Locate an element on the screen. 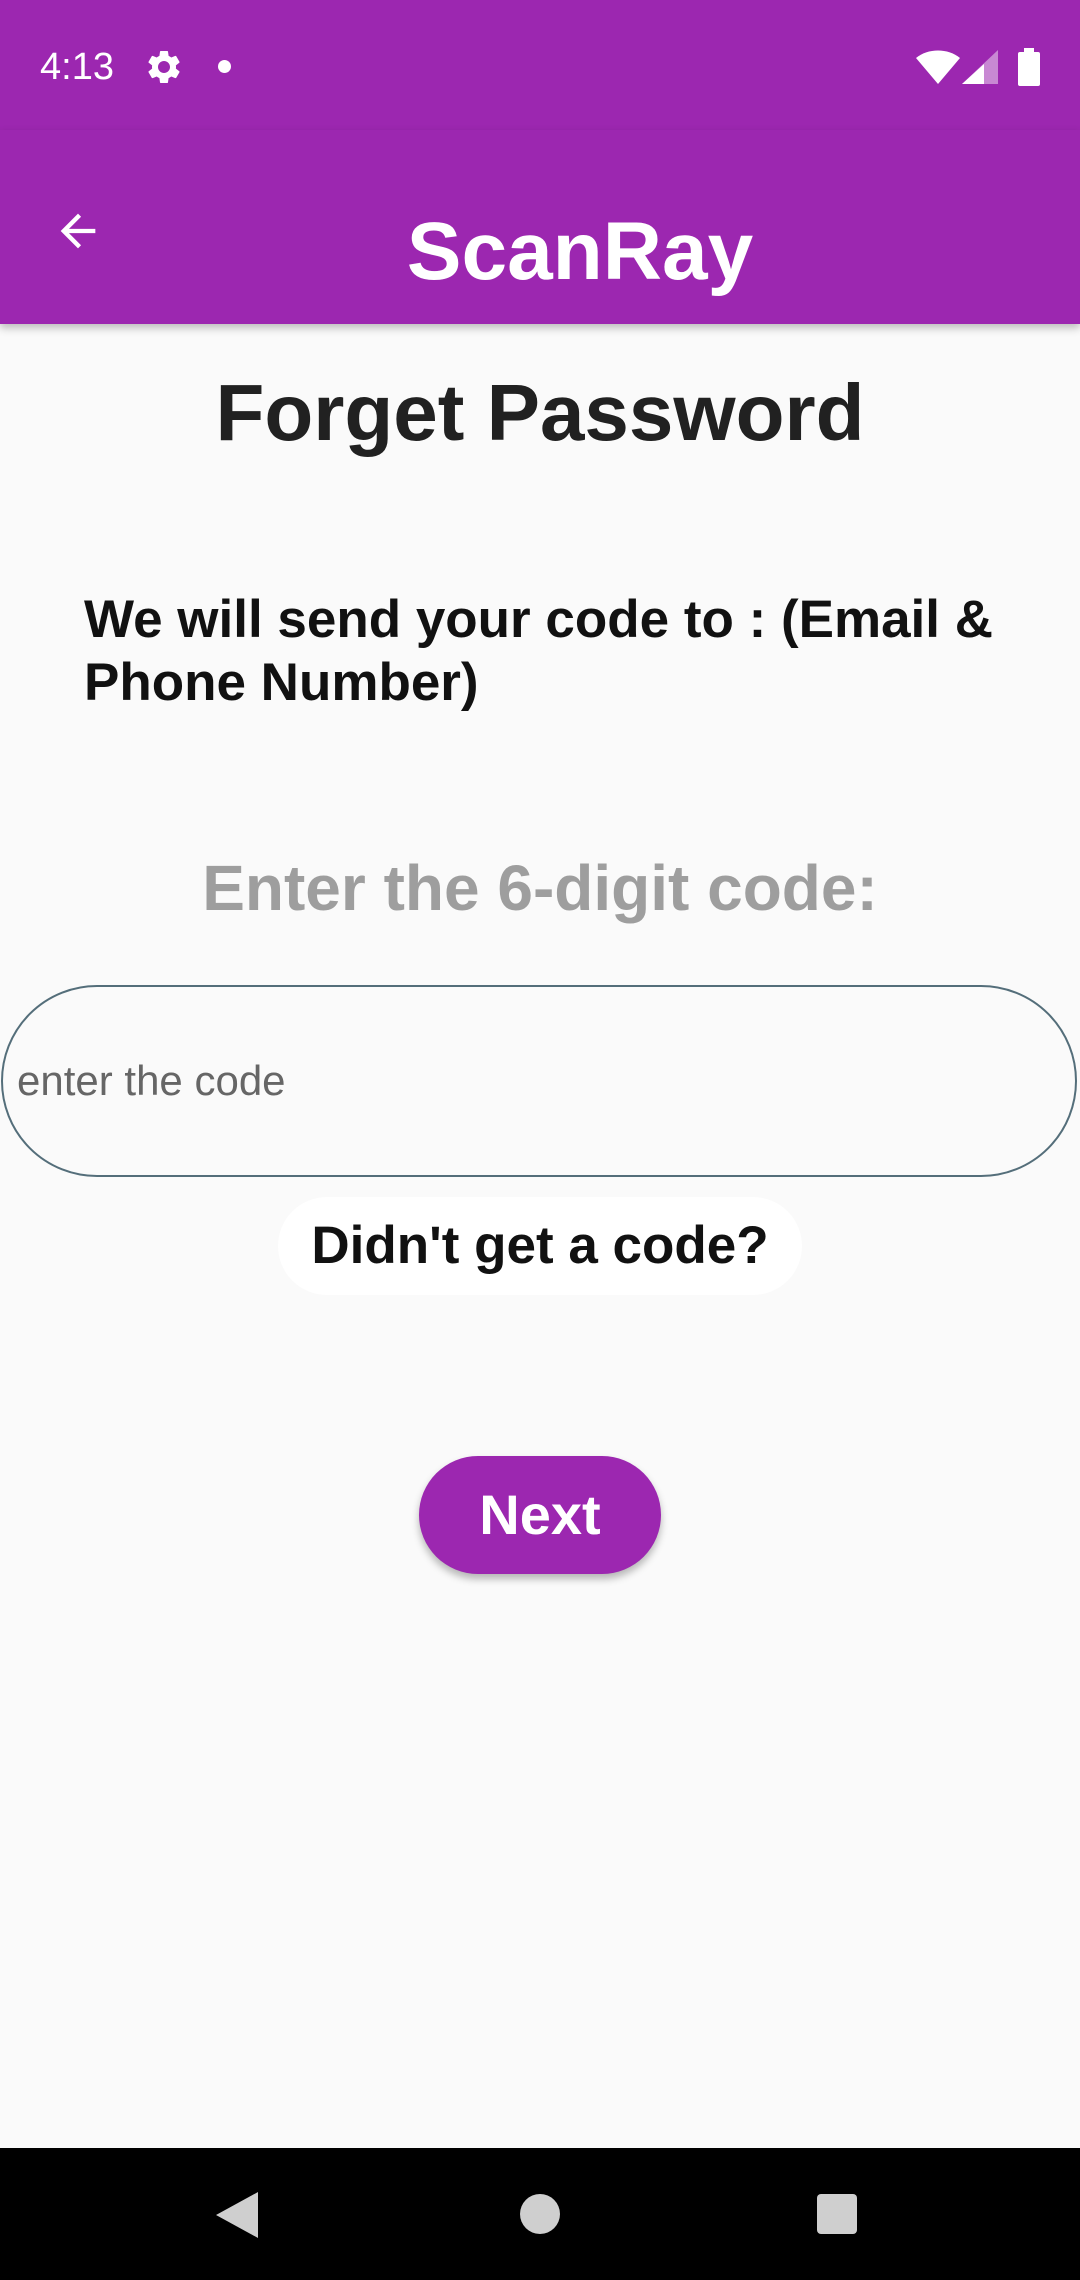 The height and width of the screenshot is (2280, 1080). back-button is located at coordinates (78, 231).